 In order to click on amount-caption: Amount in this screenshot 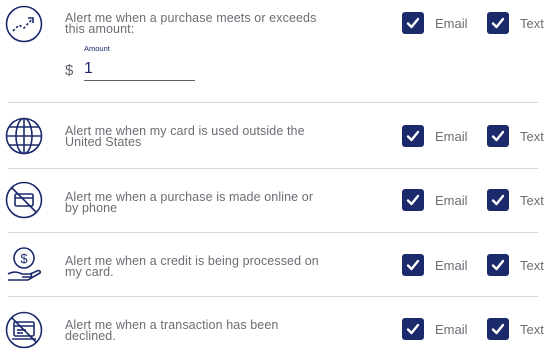, I will do `click(97, 48)`.